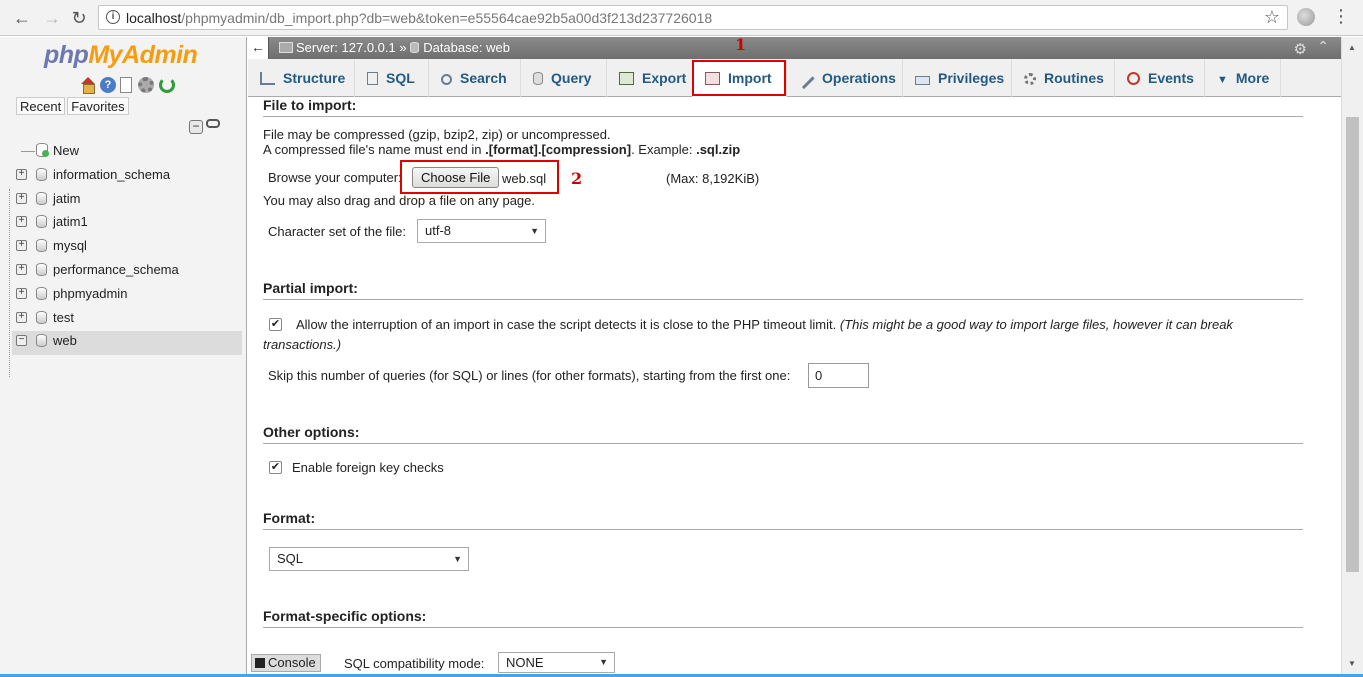 This screenshot has height=677, width=1363. I want to click on scroll-down-arrow-icon: ▼, so click(1352, 663).